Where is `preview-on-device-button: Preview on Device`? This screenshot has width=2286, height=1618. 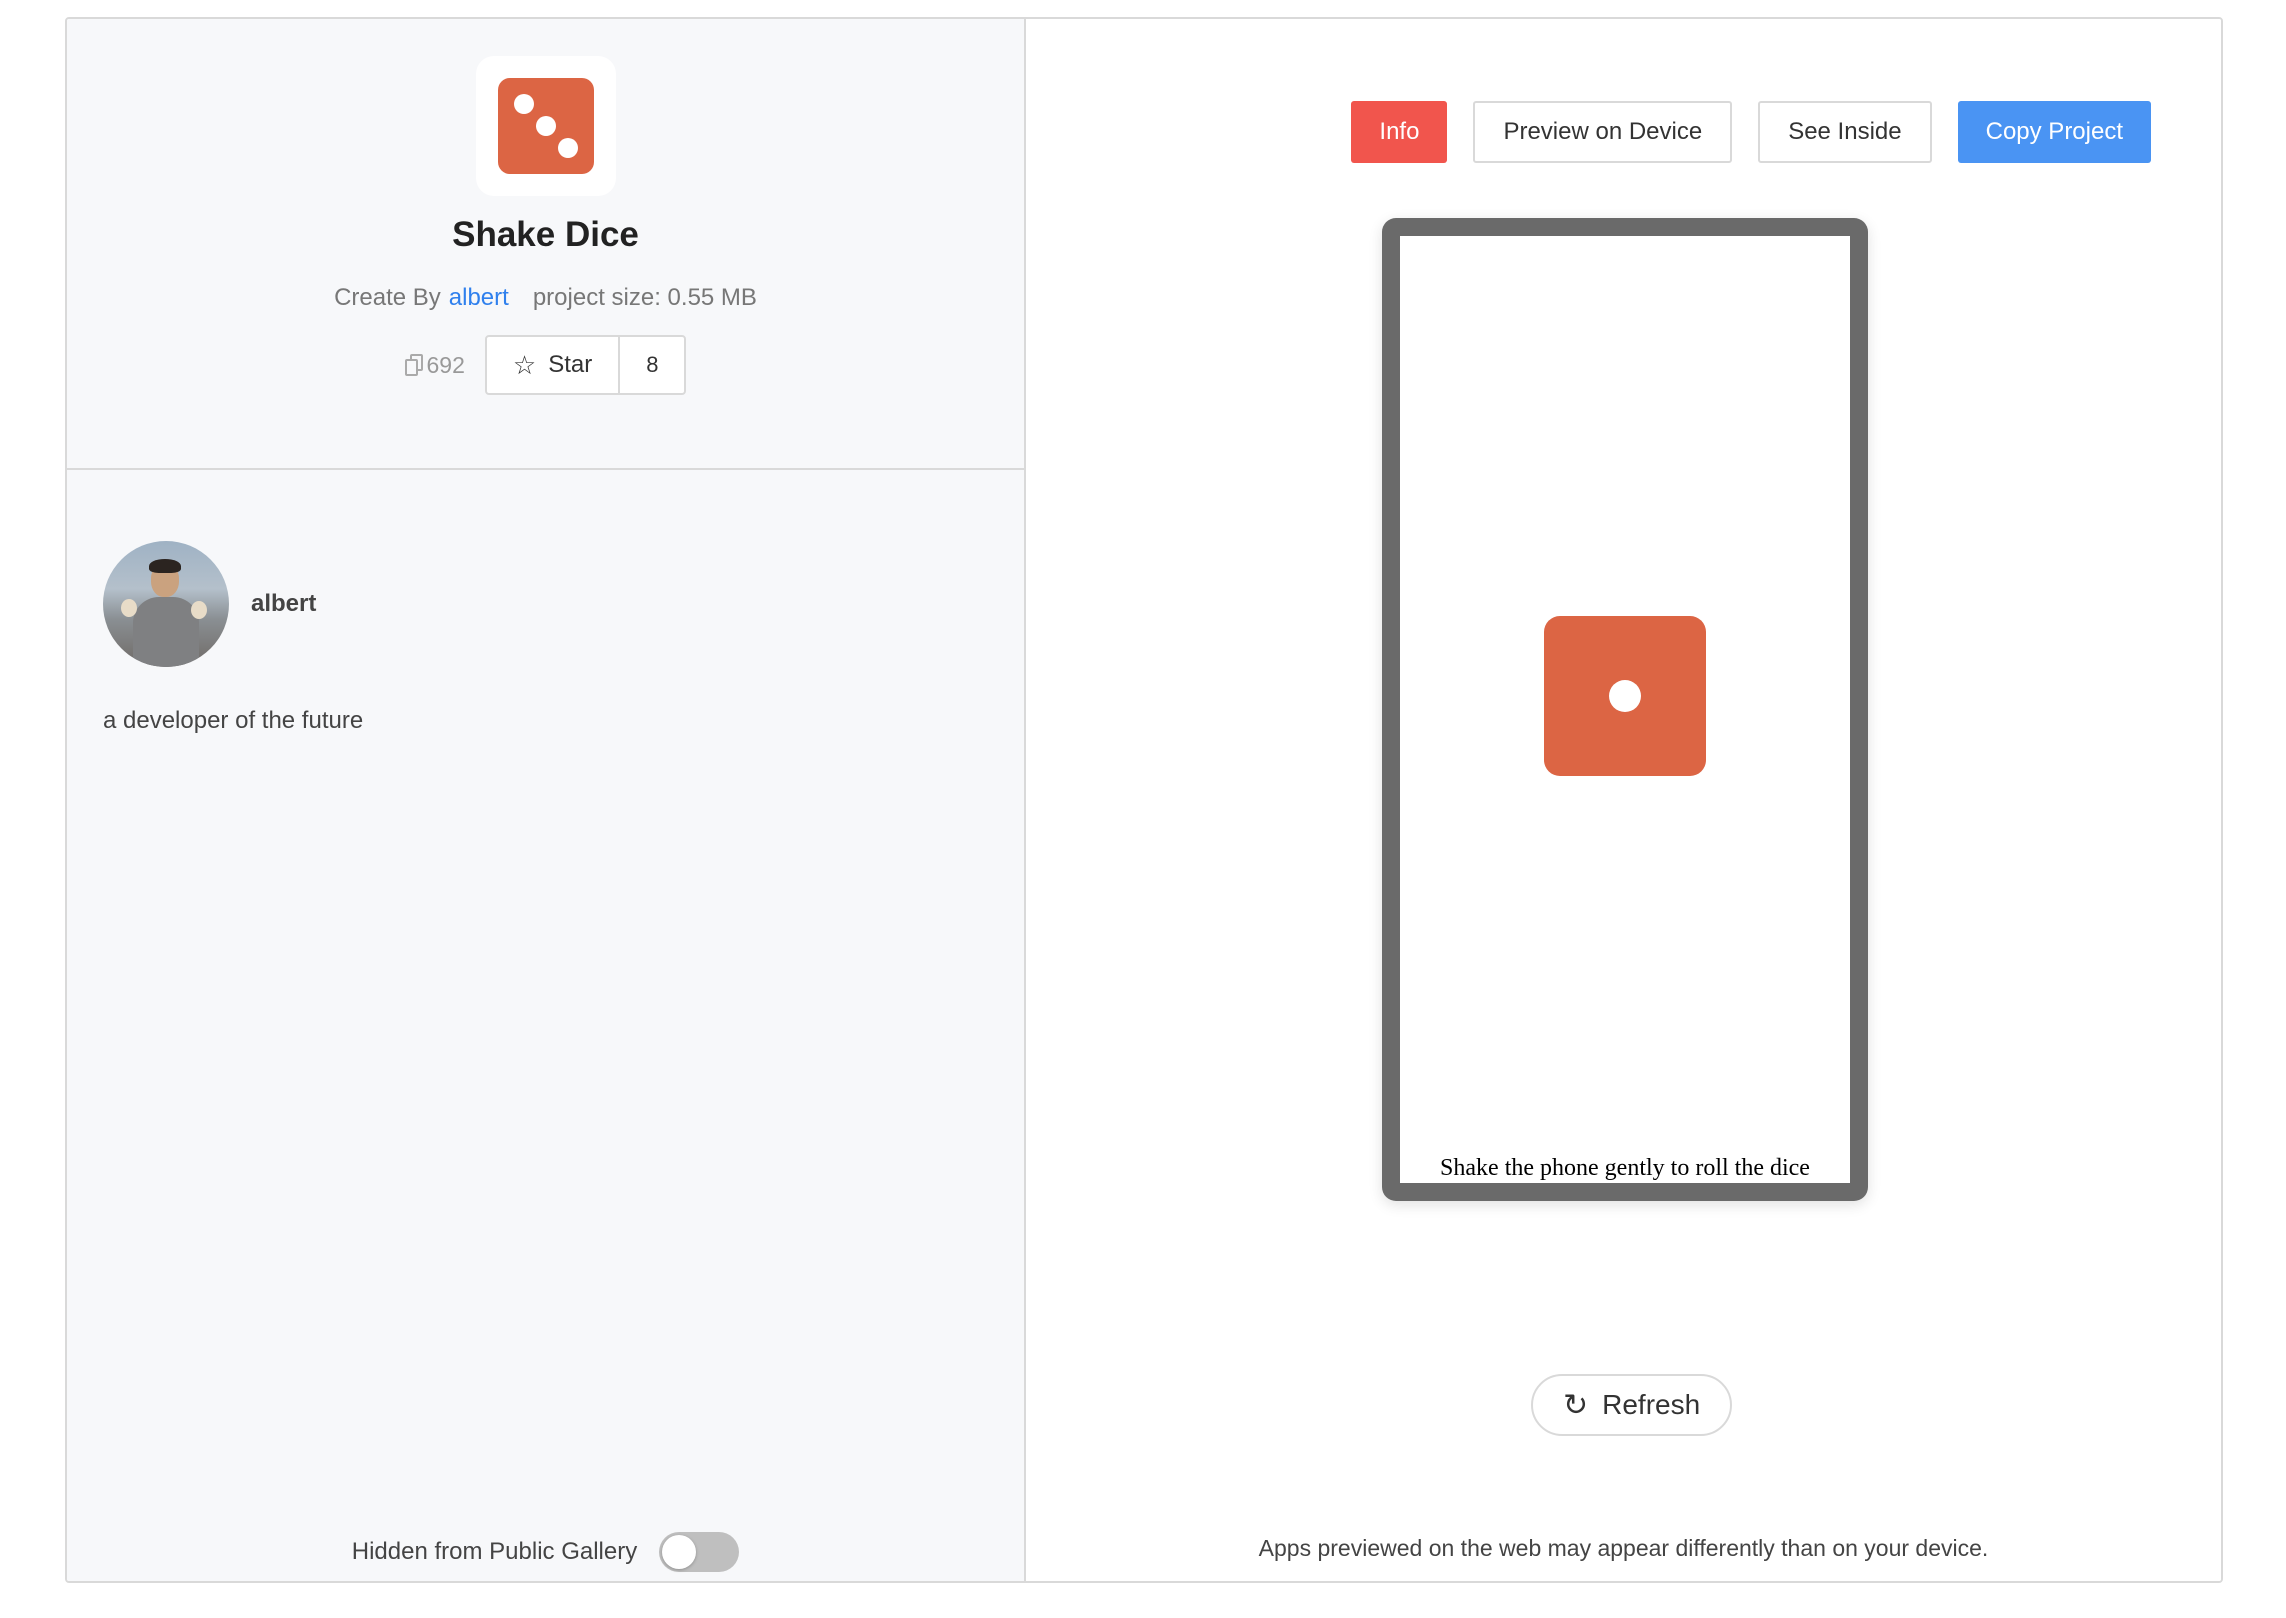
preview-on-device-button: Preview on Device is located at coordinates (1603, 132).